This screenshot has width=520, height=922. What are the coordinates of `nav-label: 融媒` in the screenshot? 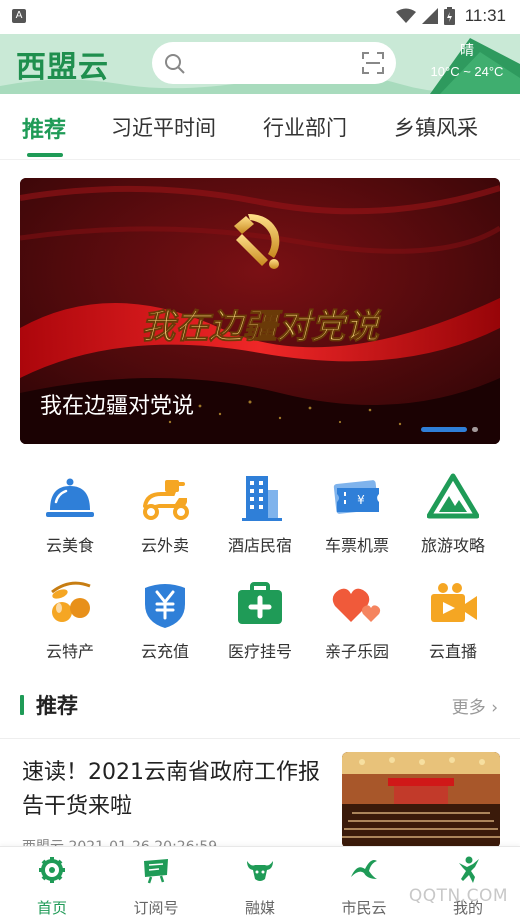 It's located at (259, 908).